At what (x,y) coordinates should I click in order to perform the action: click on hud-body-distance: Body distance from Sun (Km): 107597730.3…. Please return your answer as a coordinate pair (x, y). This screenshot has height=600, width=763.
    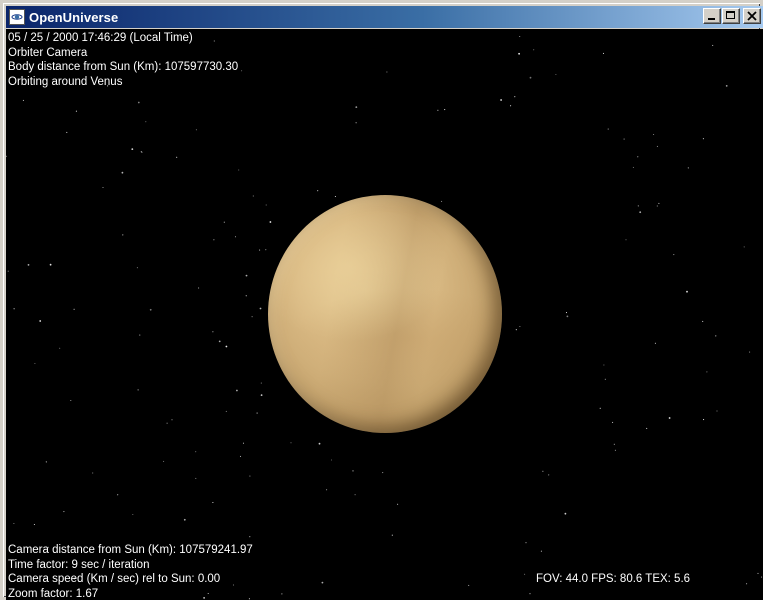
    Looking at the image, I should click on (123, 67).